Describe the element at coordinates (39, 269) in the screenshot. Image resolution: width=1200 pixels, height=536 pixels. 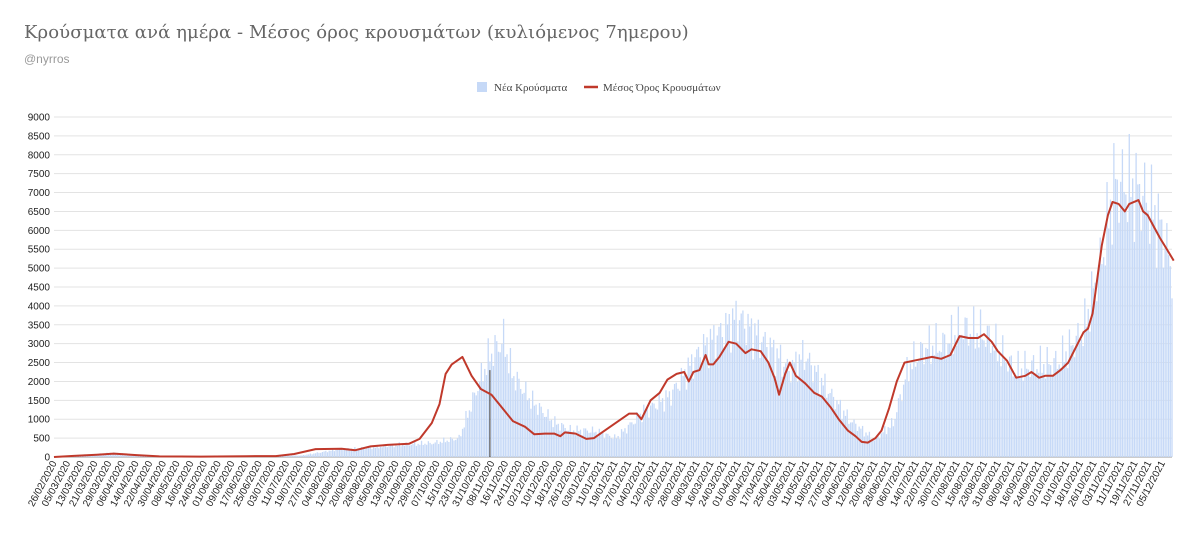
I see `y-tick-label: 5000` at that location.